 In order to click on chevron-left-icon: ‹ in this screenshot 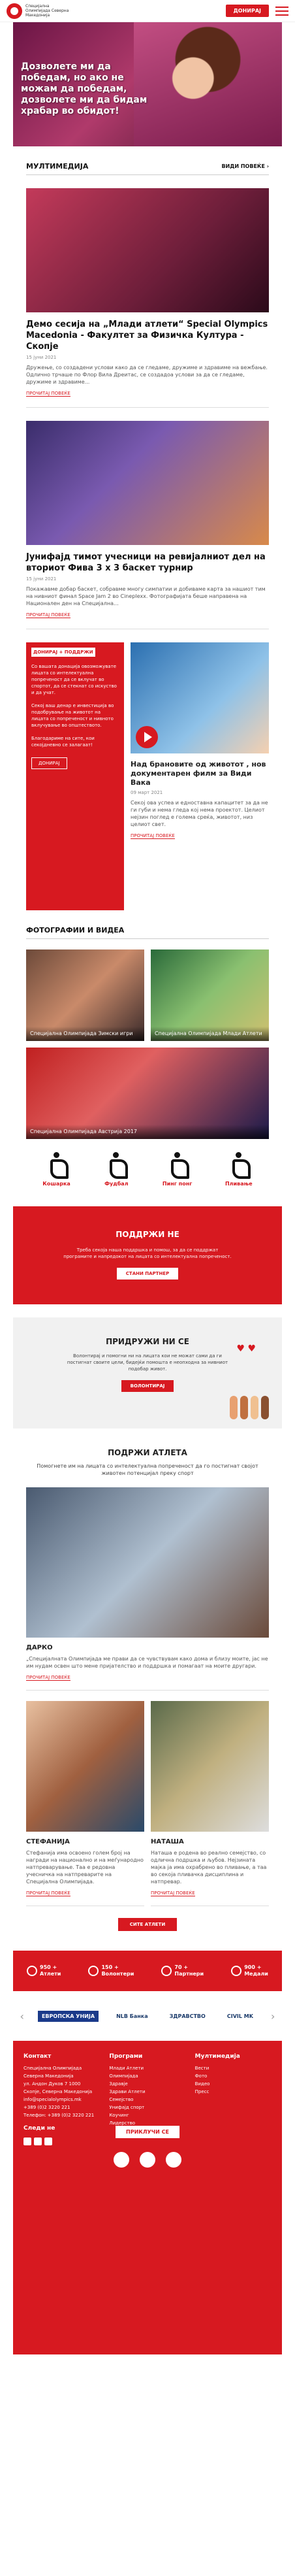, I will do `click(22, 2016)`.